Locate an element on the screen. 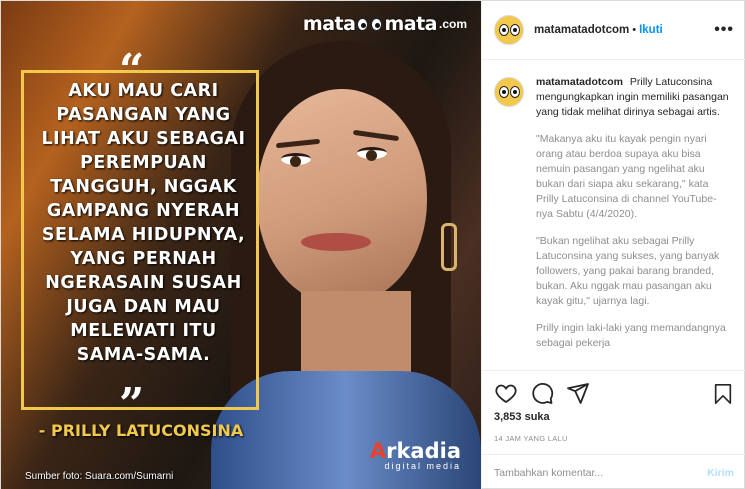  header-username: matamatadotcom is located at coordinates (581, 30).